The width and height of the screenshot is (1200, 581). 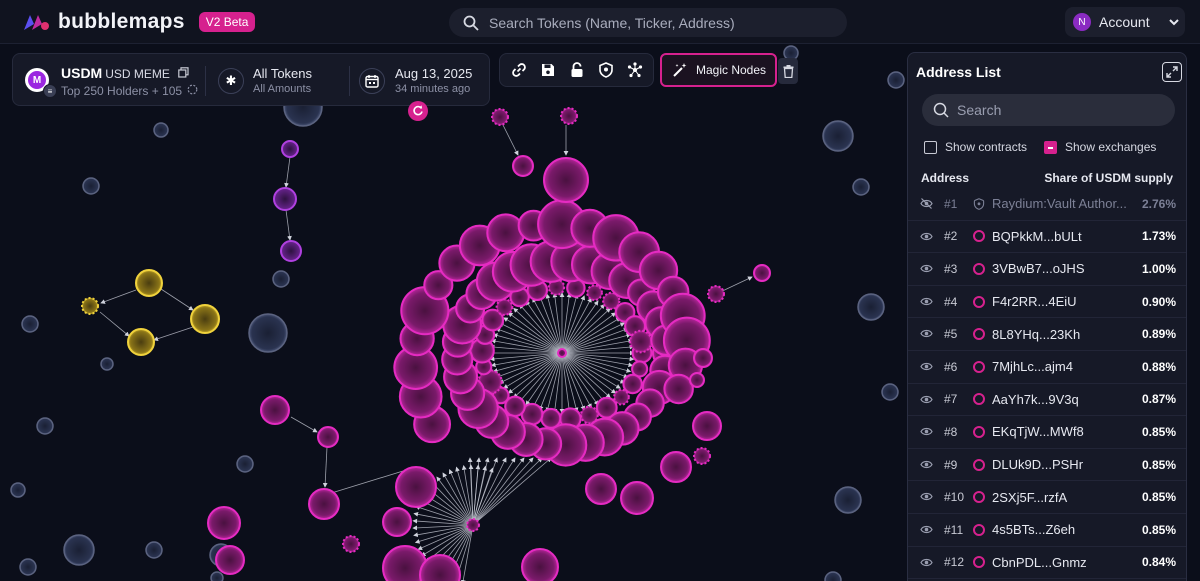 I want to click on column-header-share: Share of USDM supply, so click(x=1108, y=178).